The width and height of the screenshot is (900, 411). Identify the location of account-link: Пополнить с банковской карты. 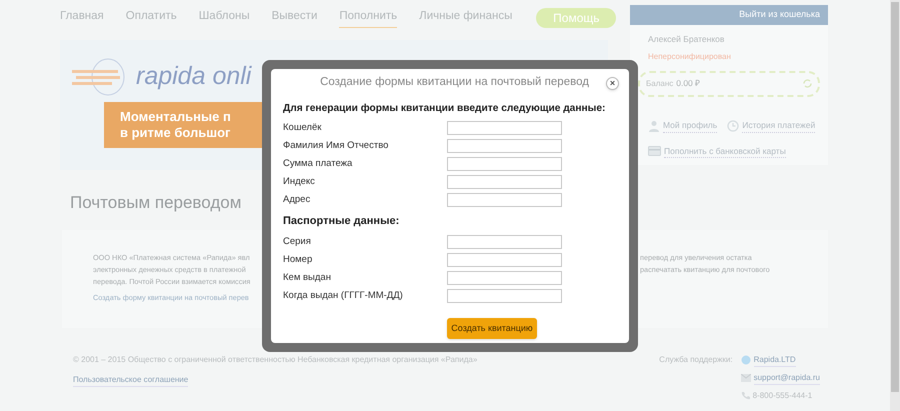
(725, 151).